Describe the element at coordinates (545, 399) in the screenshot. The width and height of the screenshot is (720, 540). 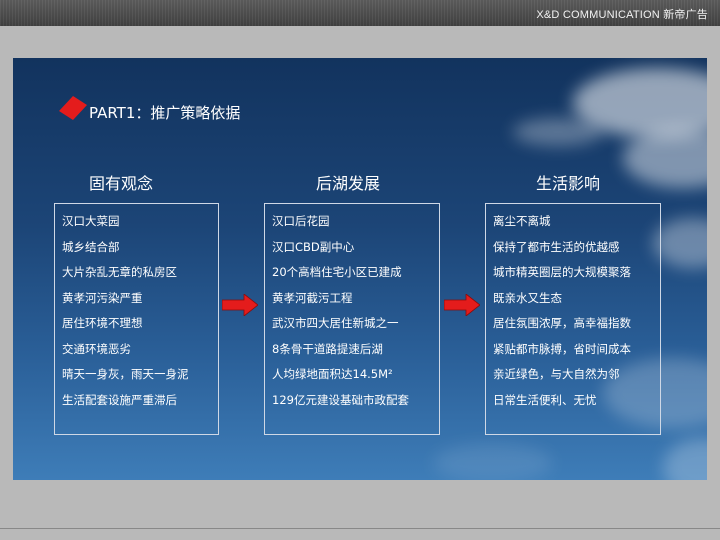
I see `list-item: 日常生活便利、无忧` at that location.